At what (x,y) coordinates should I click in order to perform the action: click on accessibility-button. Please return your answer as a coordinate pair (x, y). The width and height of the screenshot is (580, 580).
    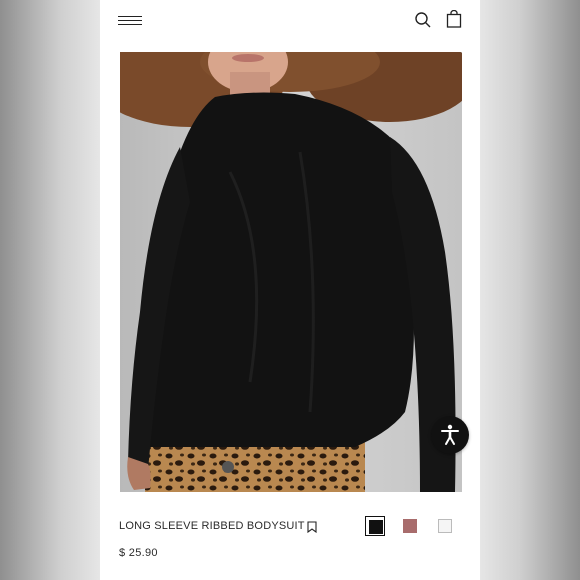
    Looking at the image, I should click on (450, 435).